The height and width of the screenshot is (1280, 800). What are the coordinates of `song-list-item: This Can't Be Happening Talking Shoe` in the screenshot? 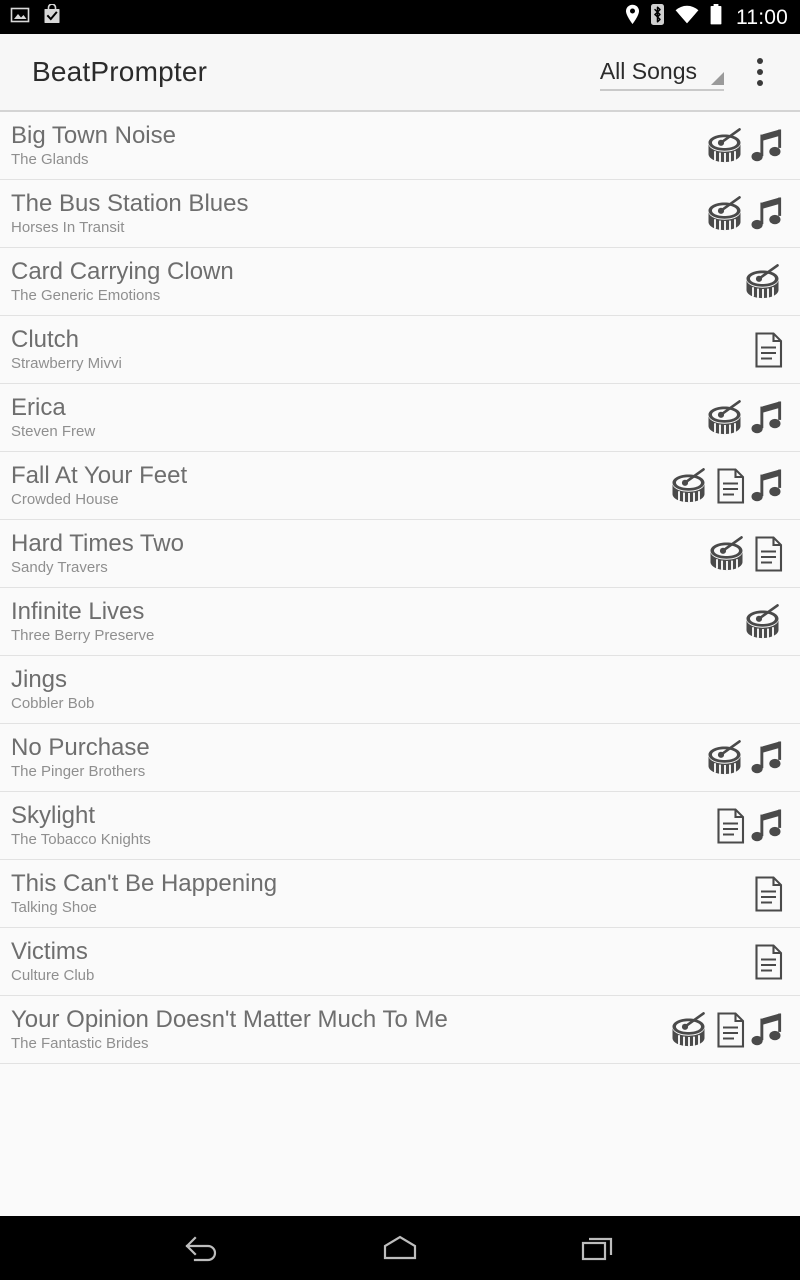 It's located at (400, 894).